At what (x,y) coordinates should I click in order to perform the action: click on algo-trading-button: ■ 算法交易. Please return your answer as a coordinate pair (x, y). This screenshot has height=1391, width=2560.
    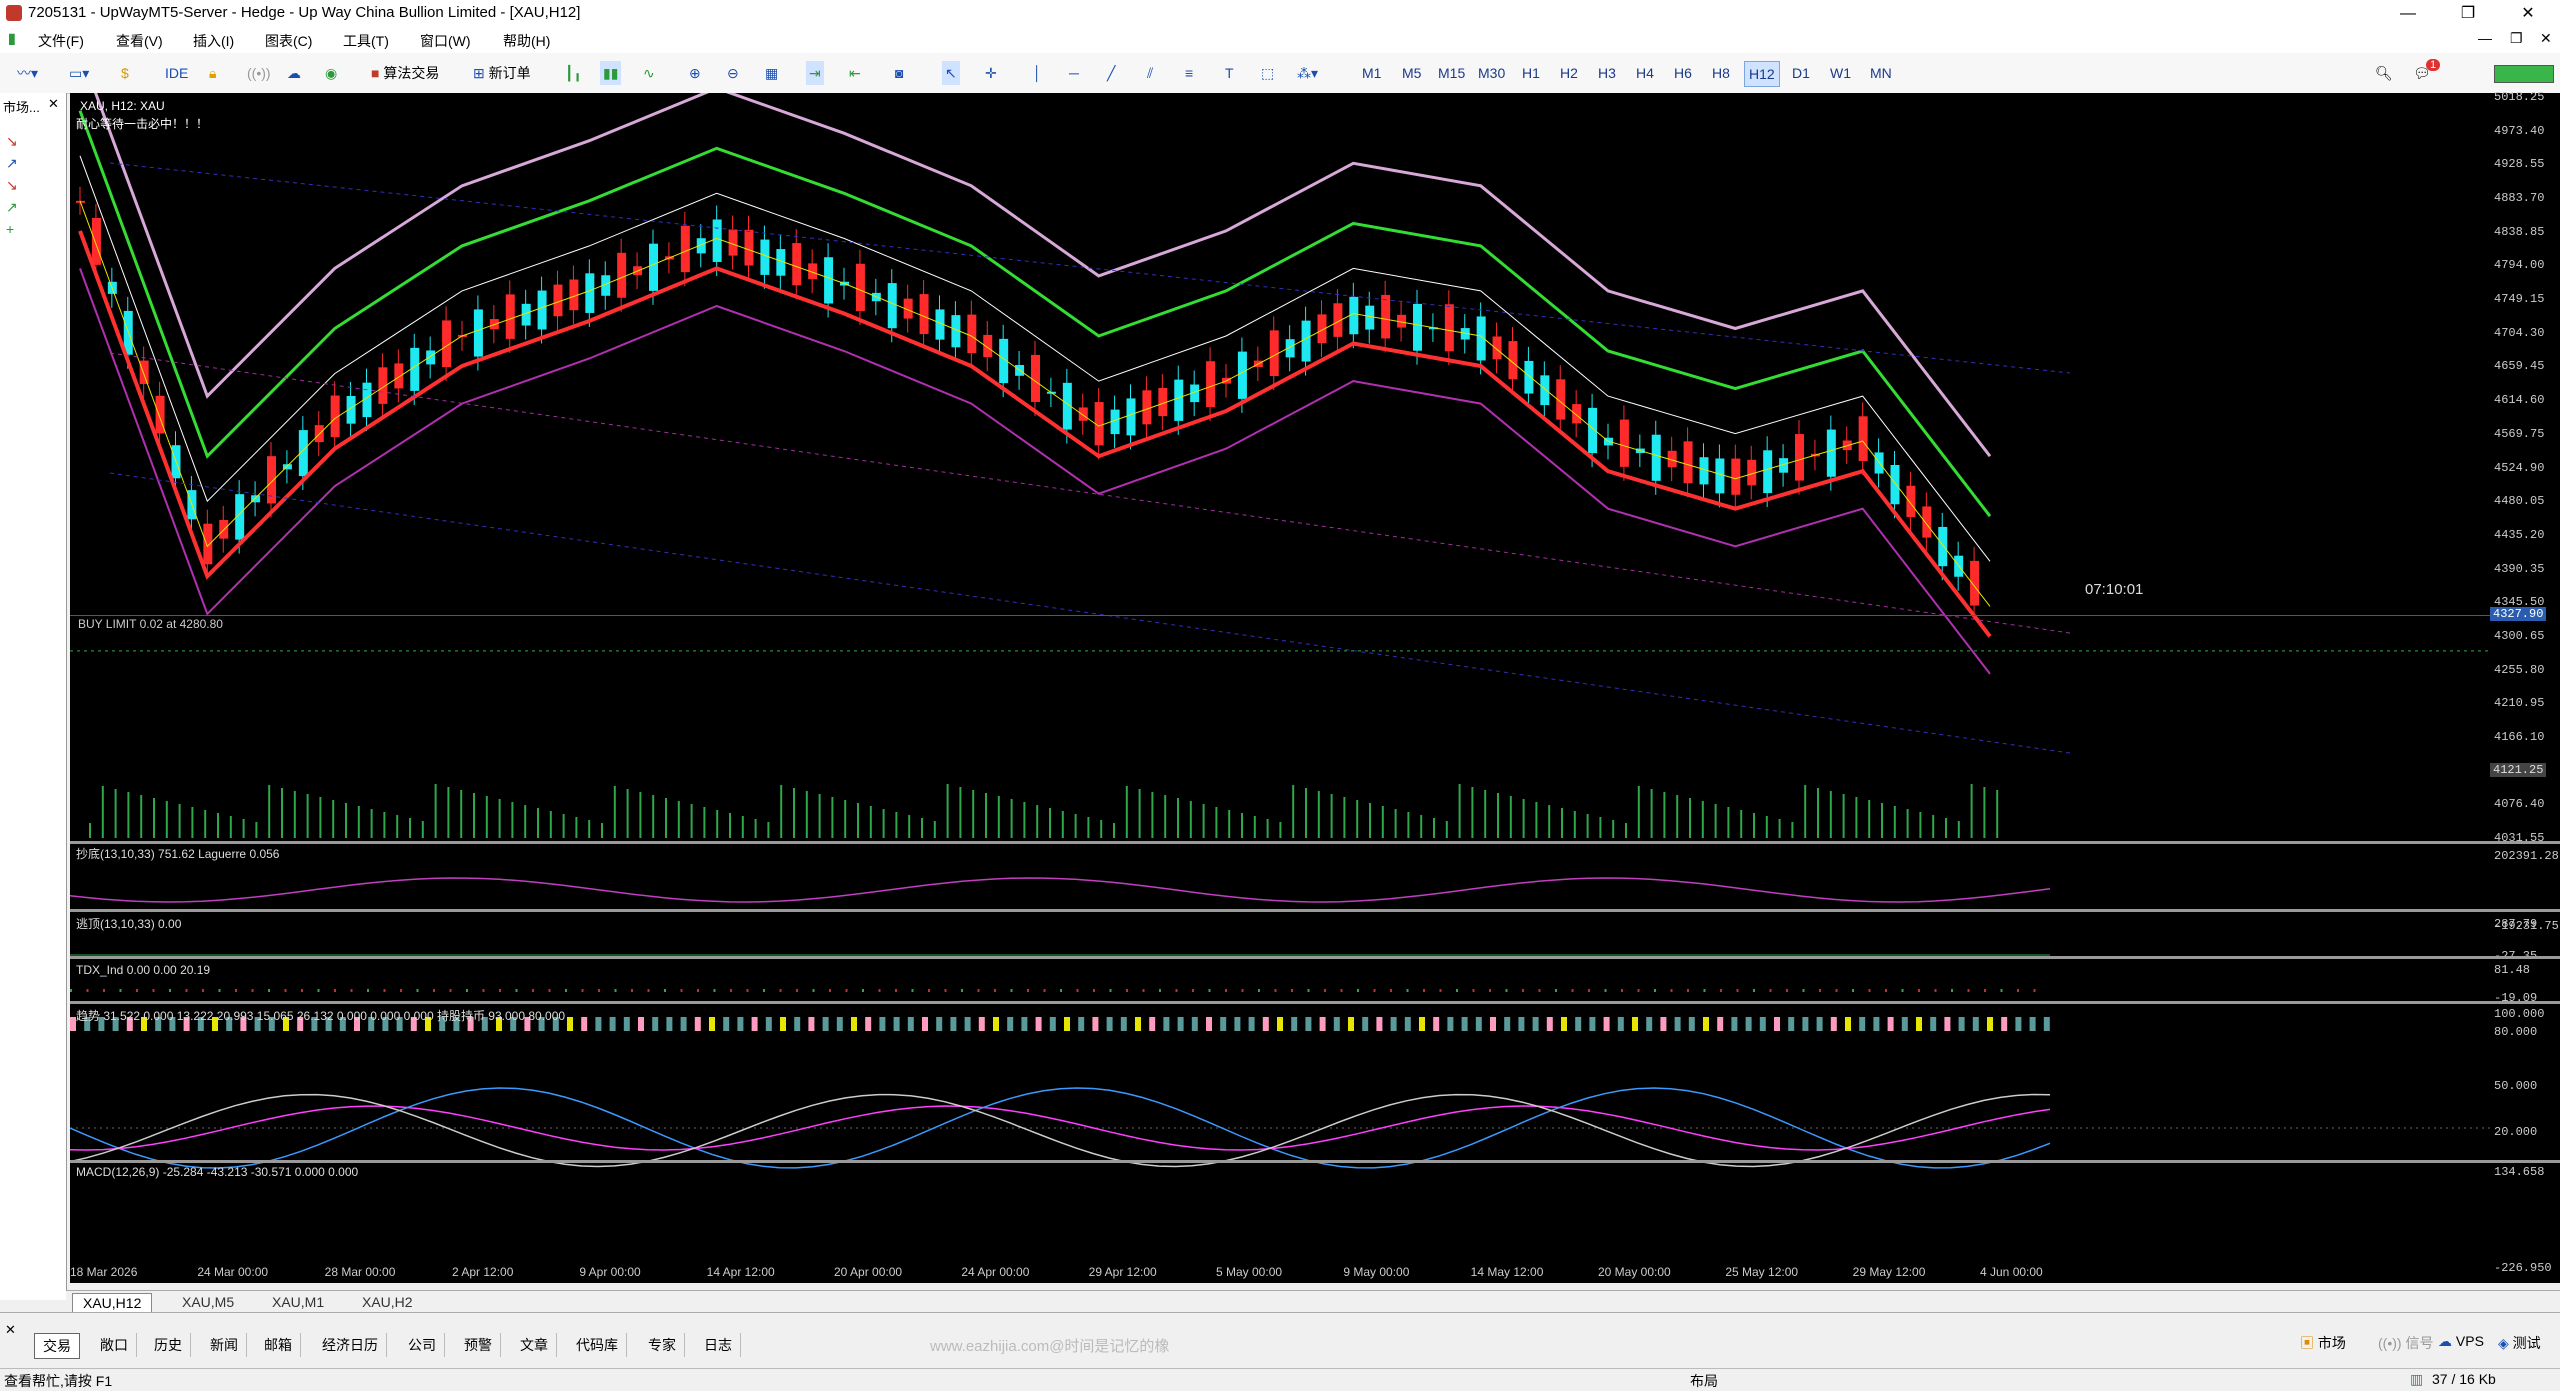
    Looking at the image, I should click on (405, 73).